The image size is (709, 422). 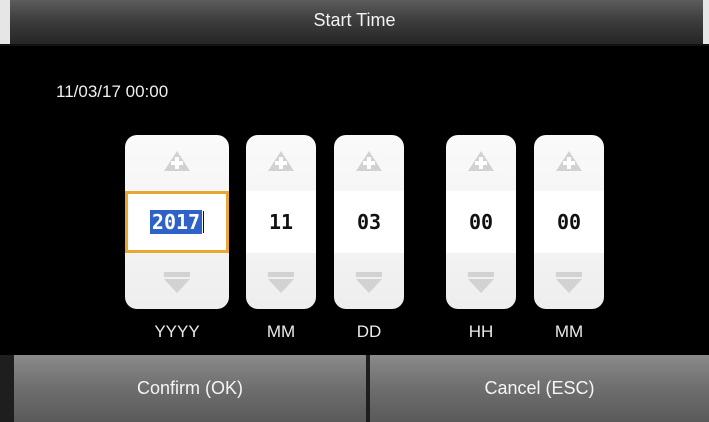 I want to click on text-caret, so click(x=204, y=222).